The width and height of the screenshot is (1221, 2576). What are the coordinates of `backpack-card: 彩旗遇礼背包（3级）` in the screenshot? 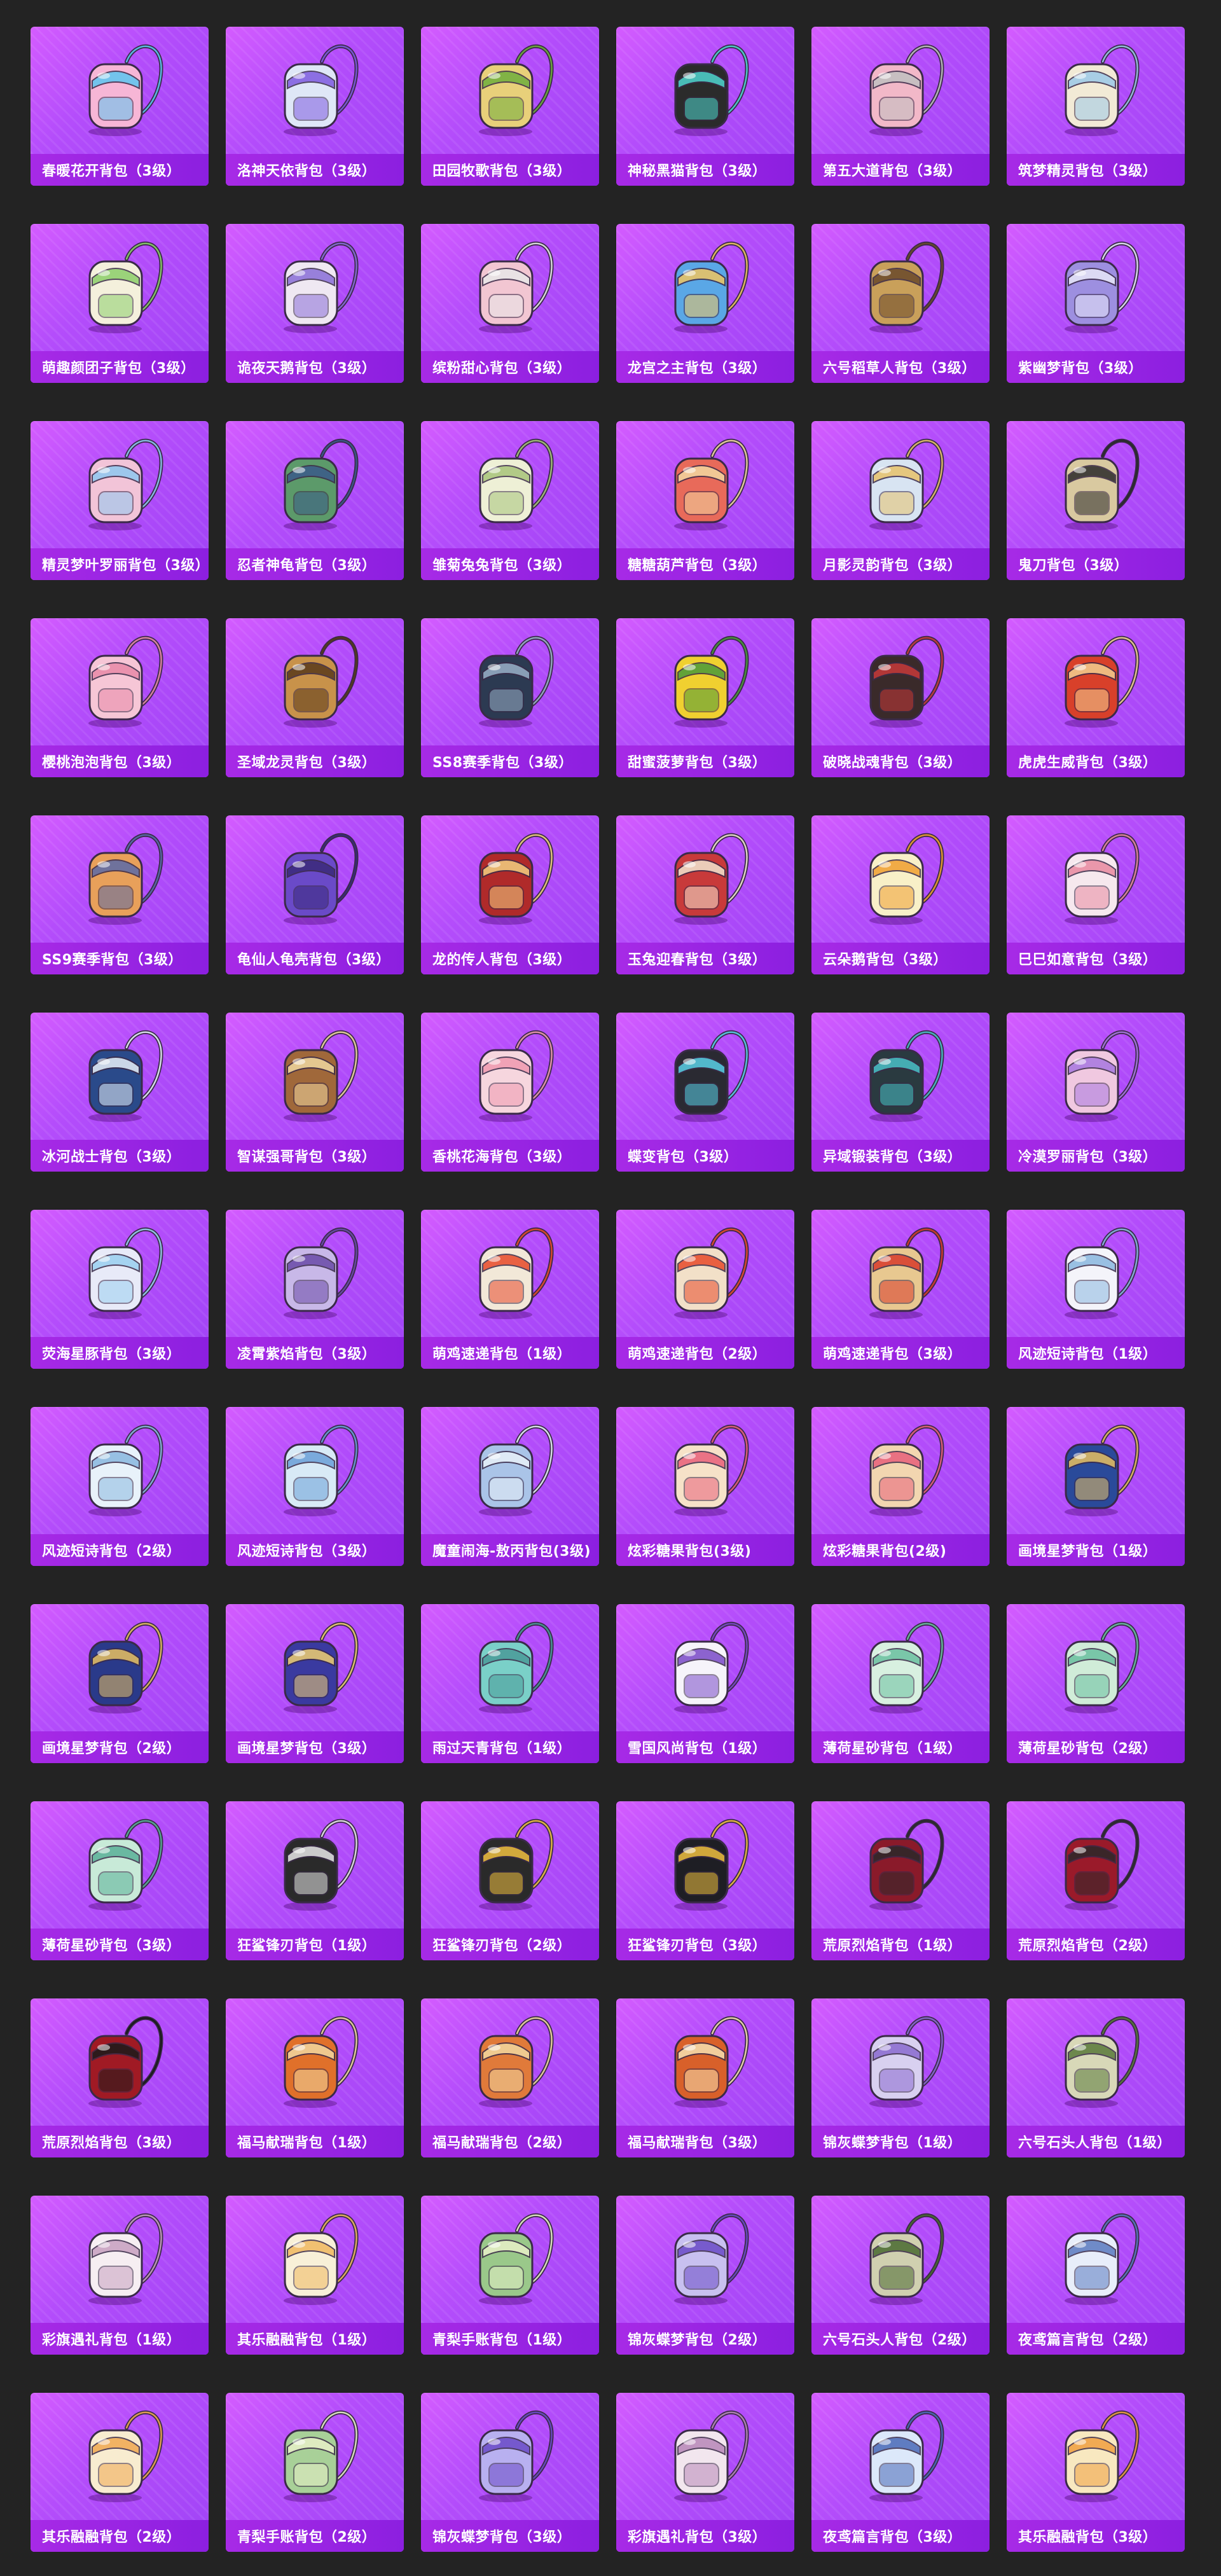 It's located at (705, 2472).